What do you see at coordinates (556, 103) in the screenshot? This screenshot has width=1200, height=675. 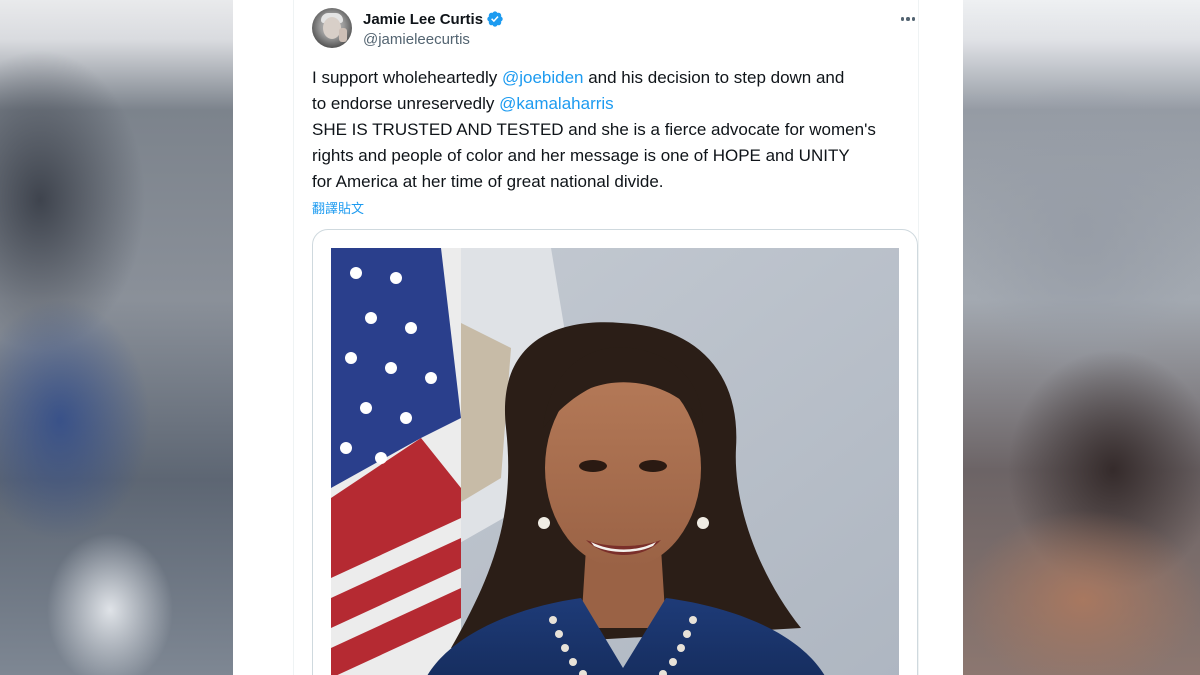 I see `mention-link-kamalaharris: @kamalaharris` at bounding box center [556, 103].